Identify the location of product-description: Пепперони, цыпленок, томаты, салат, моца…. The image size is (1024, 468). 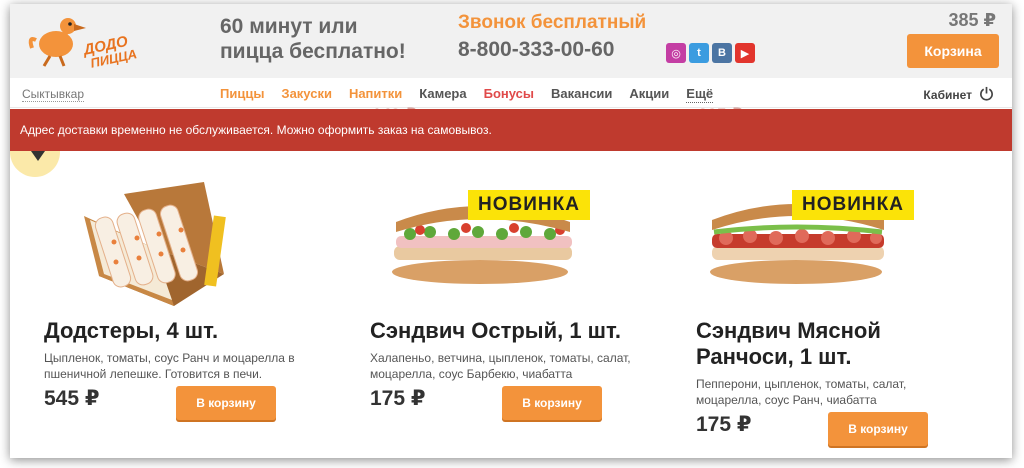
(801, 392).